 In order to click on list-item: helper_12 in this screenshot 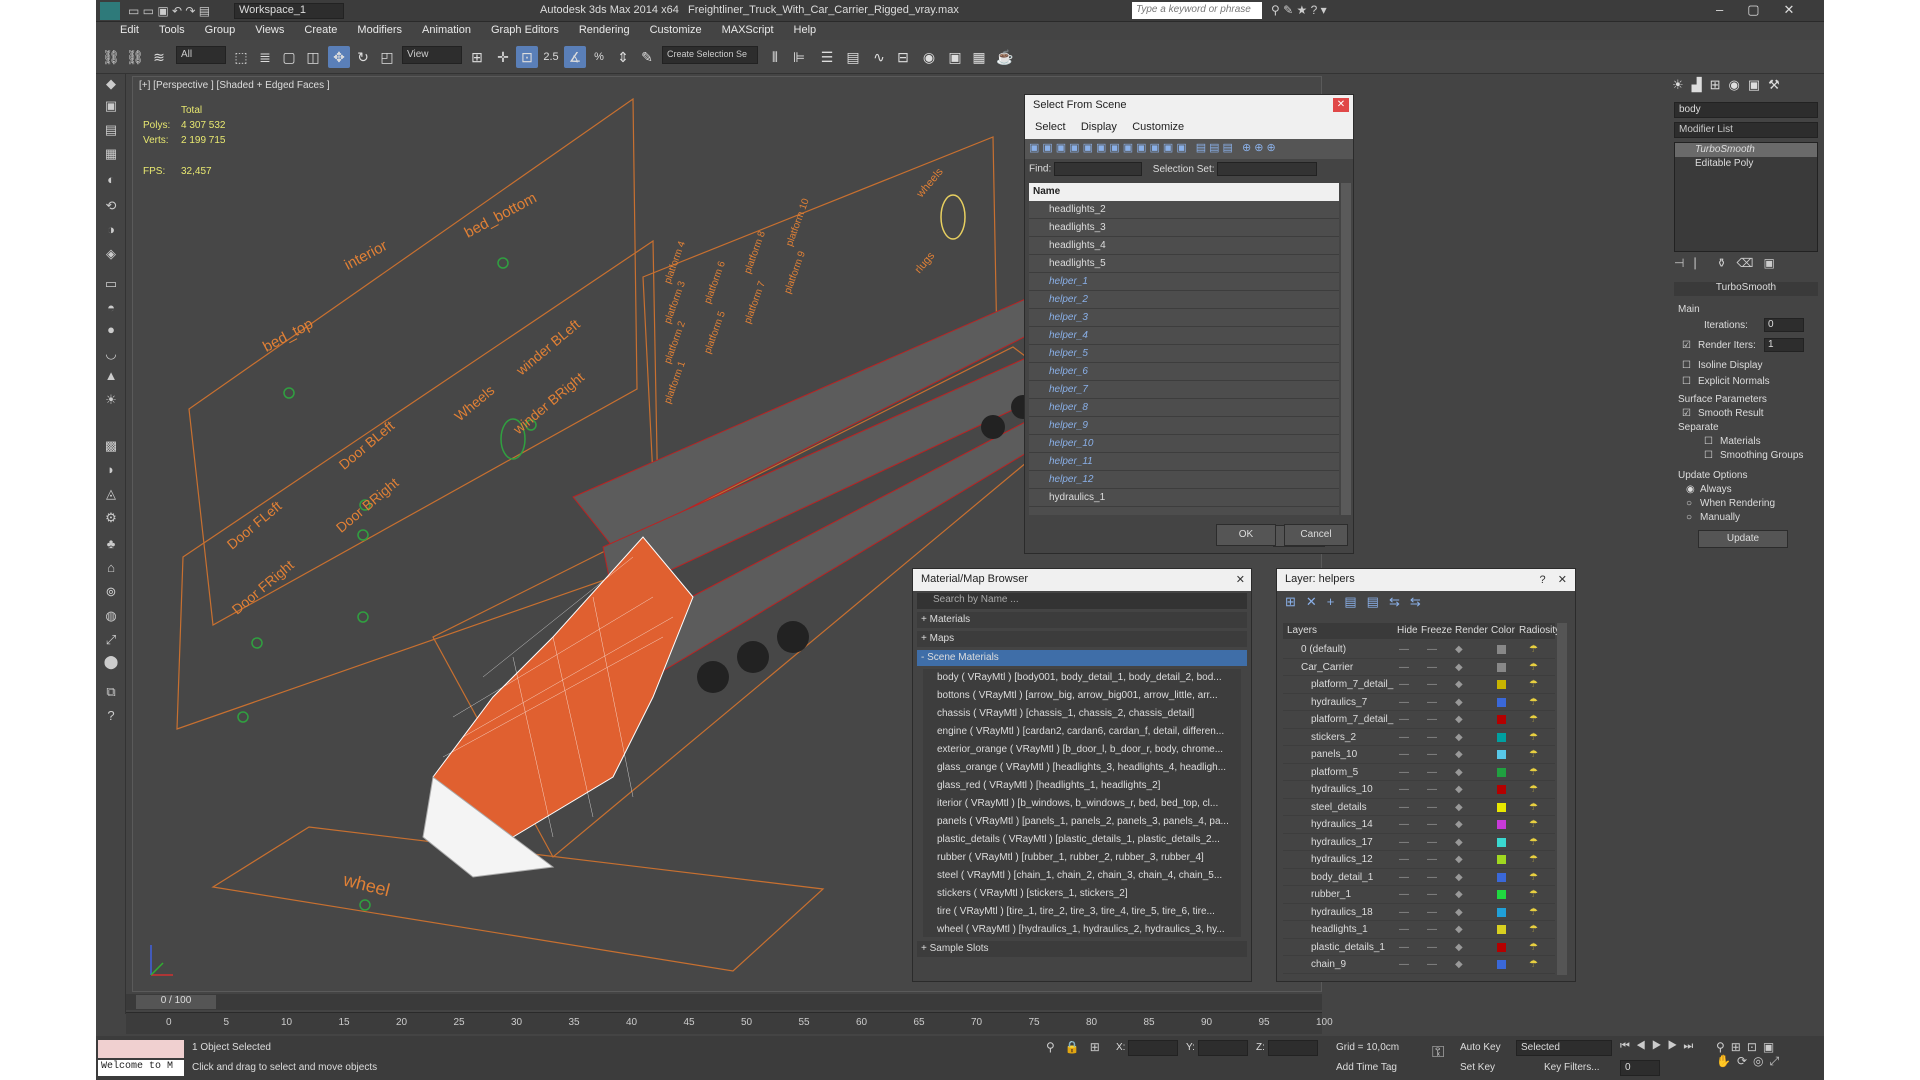, I will do `click(1184, 480)`.